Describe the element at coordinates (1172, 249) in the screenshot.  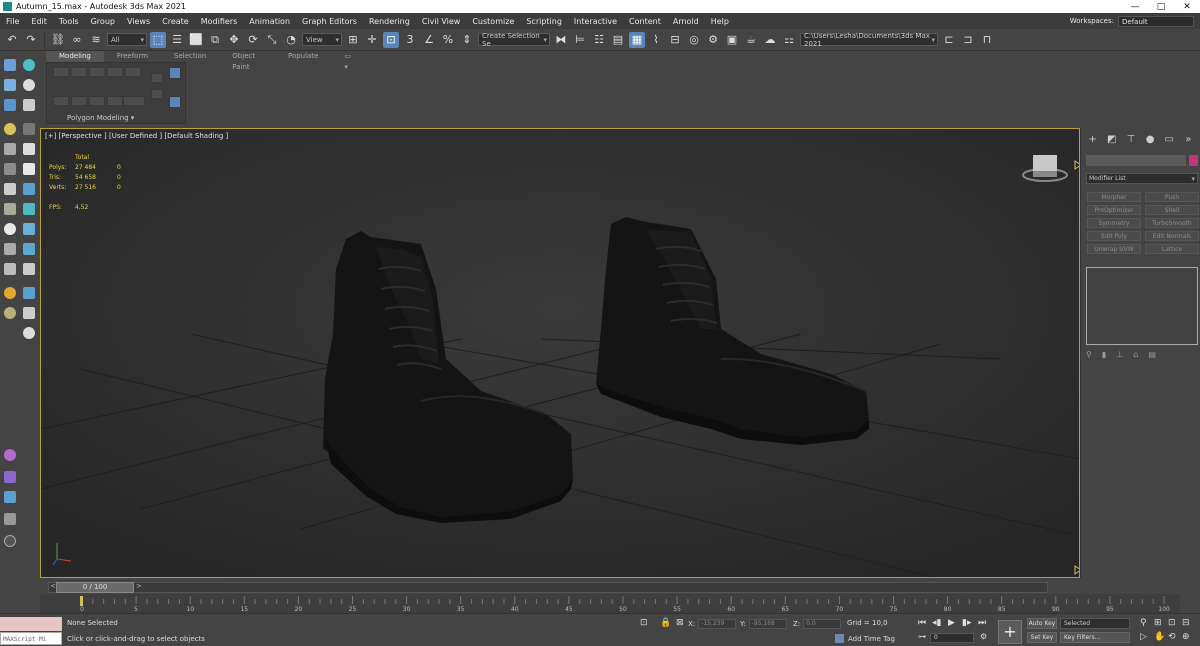
I see `modifier-button: Lattice` at that location.